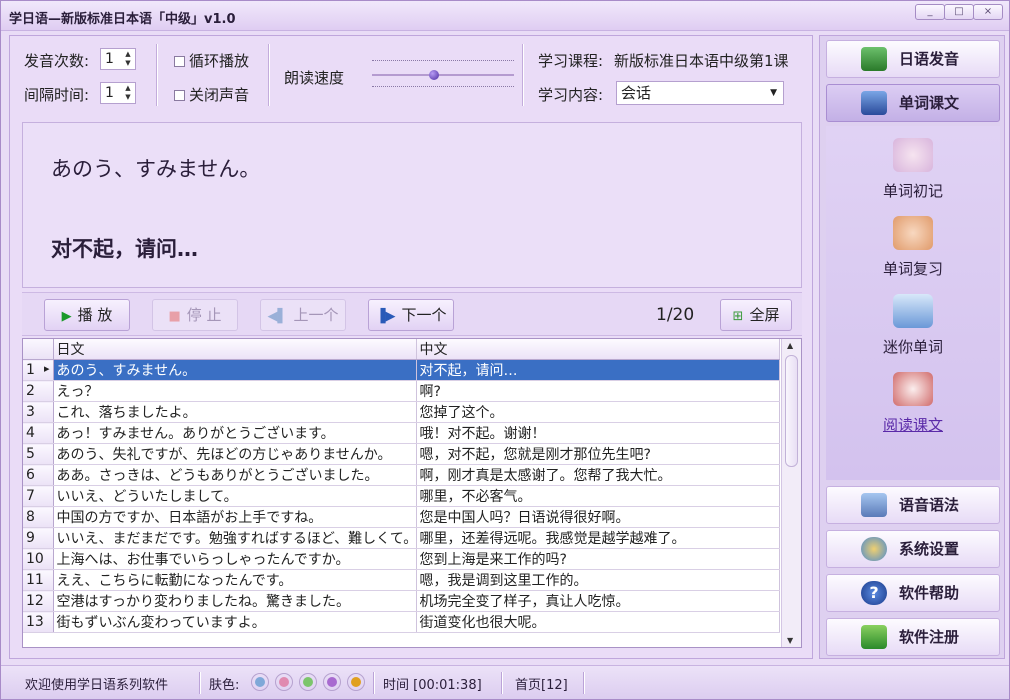  What do you see at coordinates (38, 622) in the screenshot?
I see `row-index: 13` at bounding box center [38, 622].